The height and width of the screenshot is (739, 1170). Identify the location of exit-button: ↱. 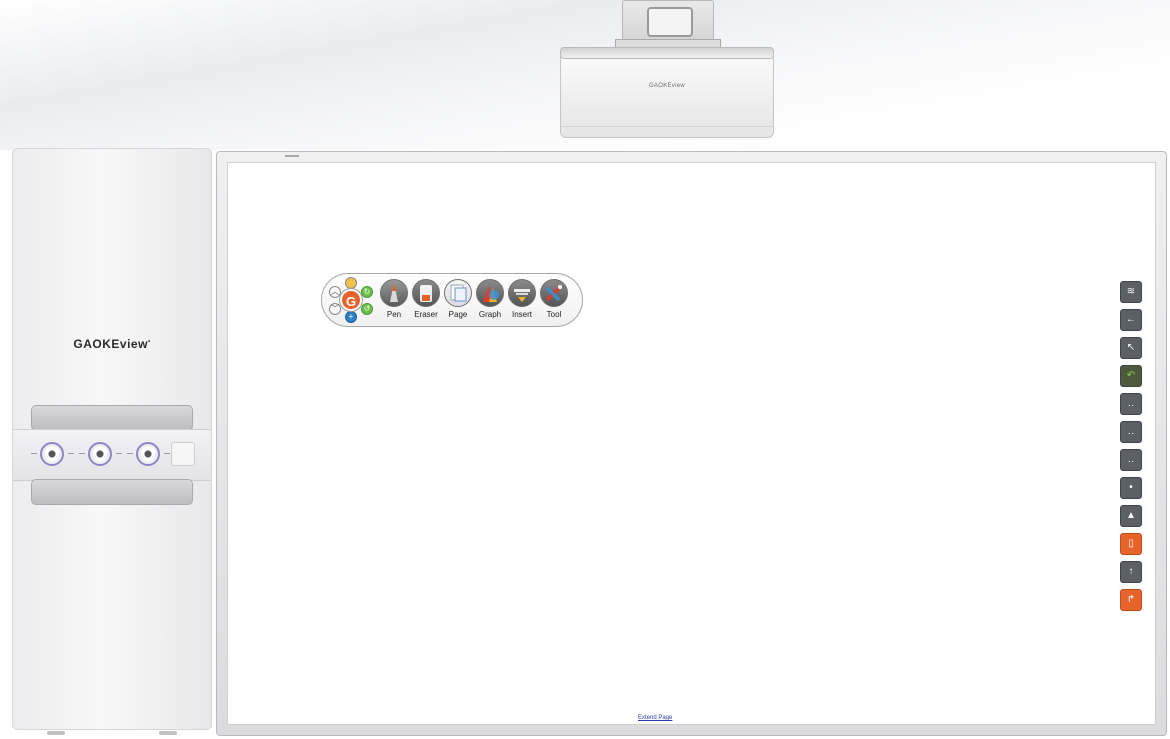
(1131, 600).